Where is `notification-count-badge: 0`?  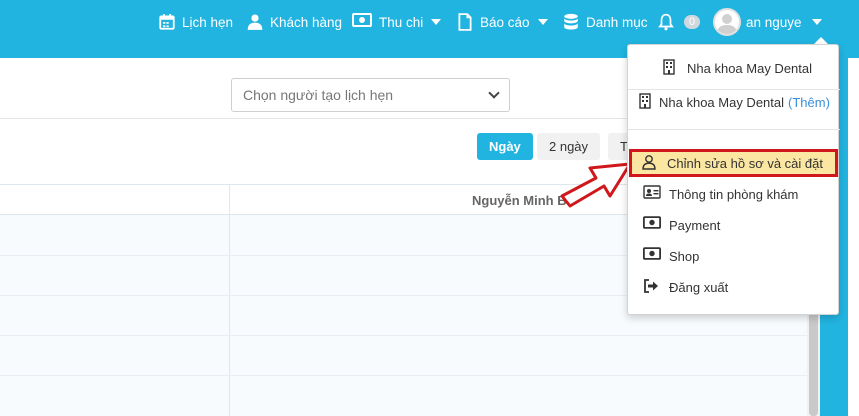
notification-count-badge: 0 is located at coordinates (692, 22).